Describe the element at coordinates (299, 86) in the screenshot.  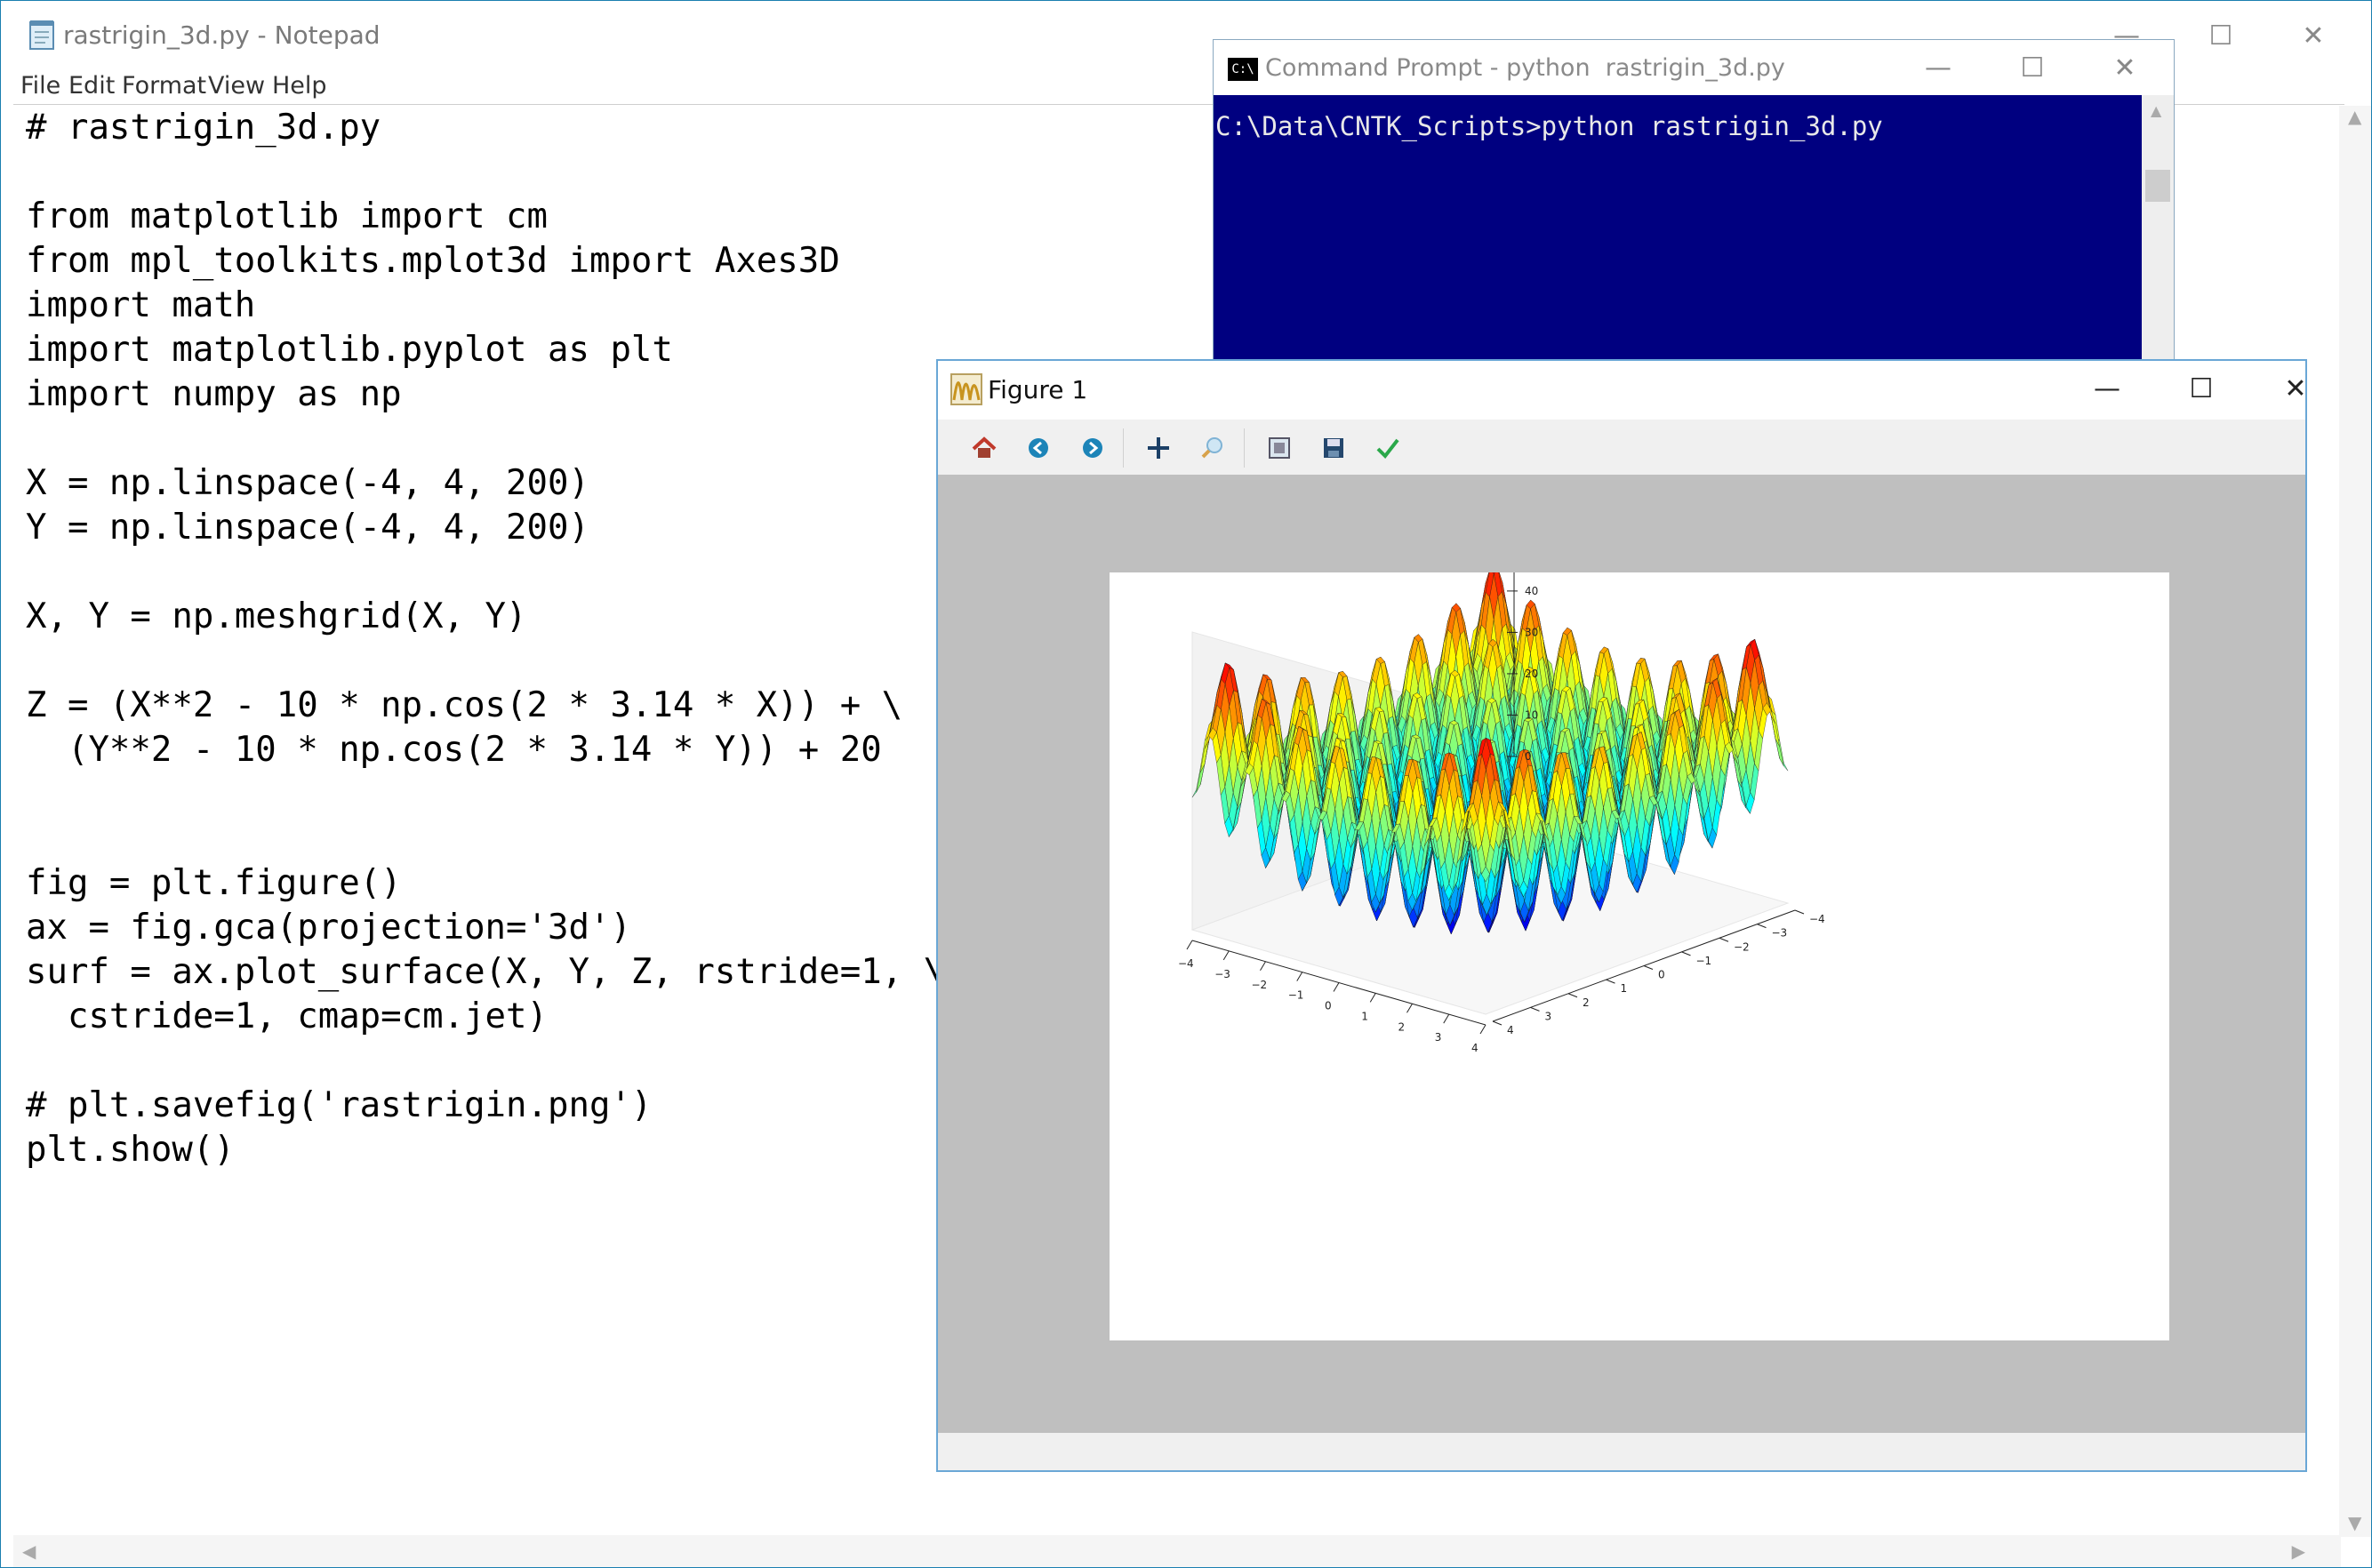
I see `menu-help: Help` at that location.